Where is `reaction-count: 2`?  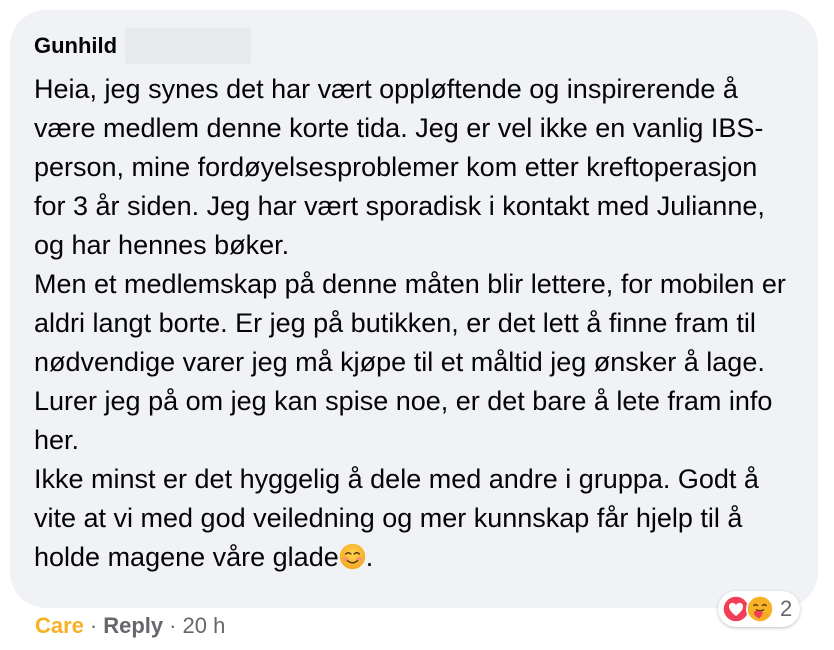 reaction-count: 2 is located at coordinates (786, 608).